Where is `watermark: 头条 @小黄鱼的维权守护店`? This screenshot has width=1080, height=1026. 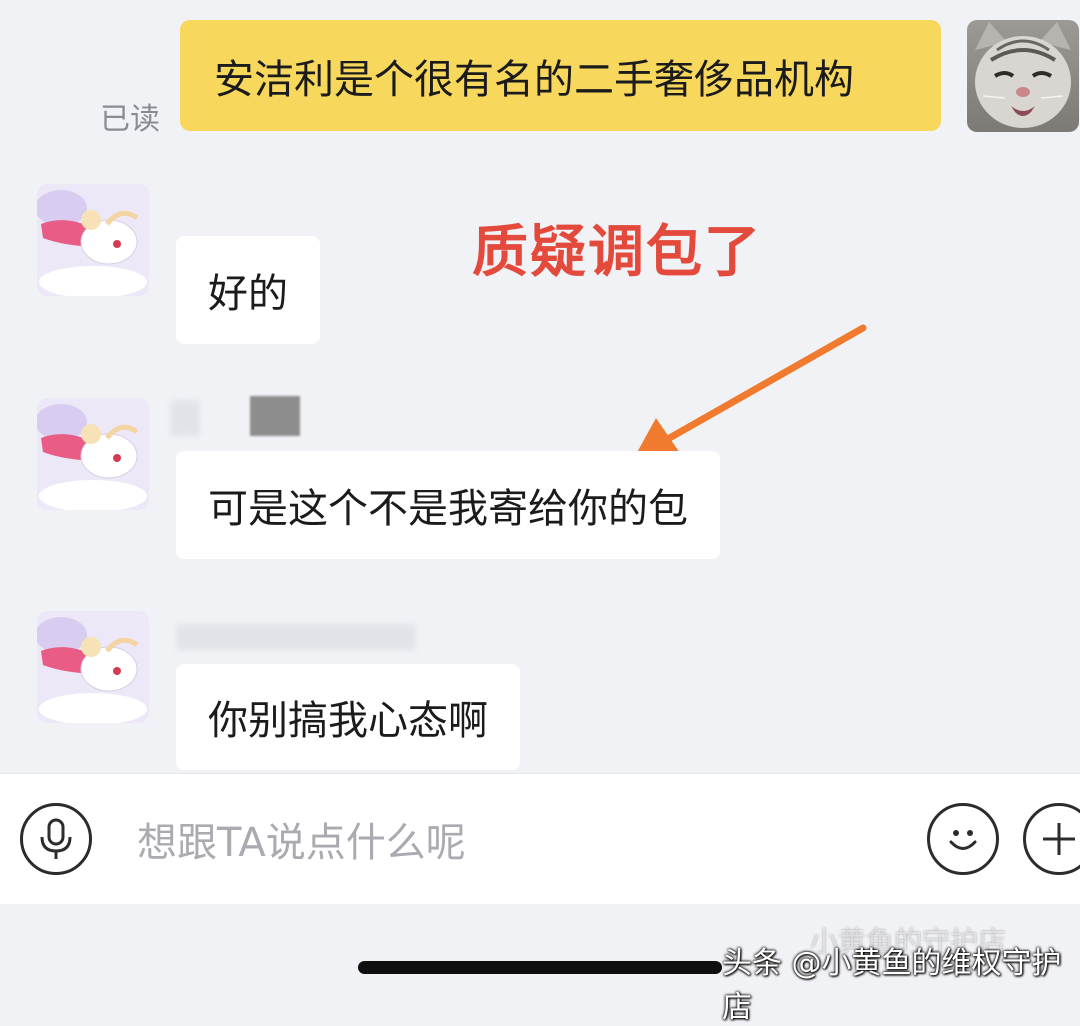 watermark: 头条 @小黄鱼的维权守护店 is located at coordinates (892, 985).